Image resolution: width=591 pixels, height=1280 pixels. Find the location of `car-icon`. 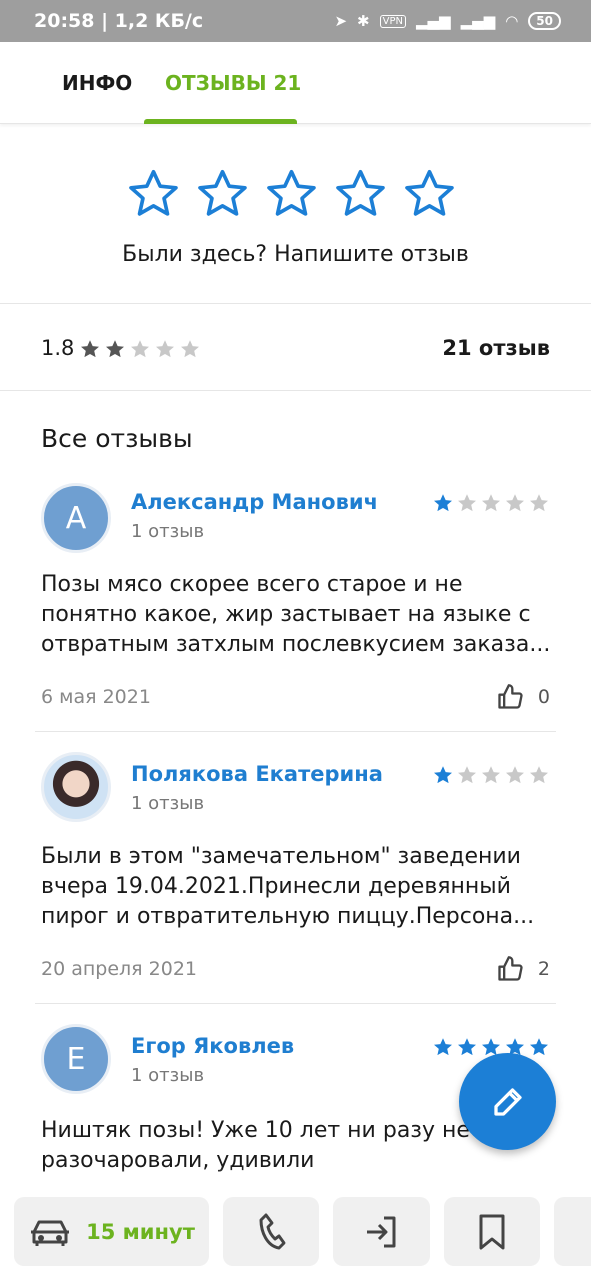

car-icon is located at coordinates (50, 1233).